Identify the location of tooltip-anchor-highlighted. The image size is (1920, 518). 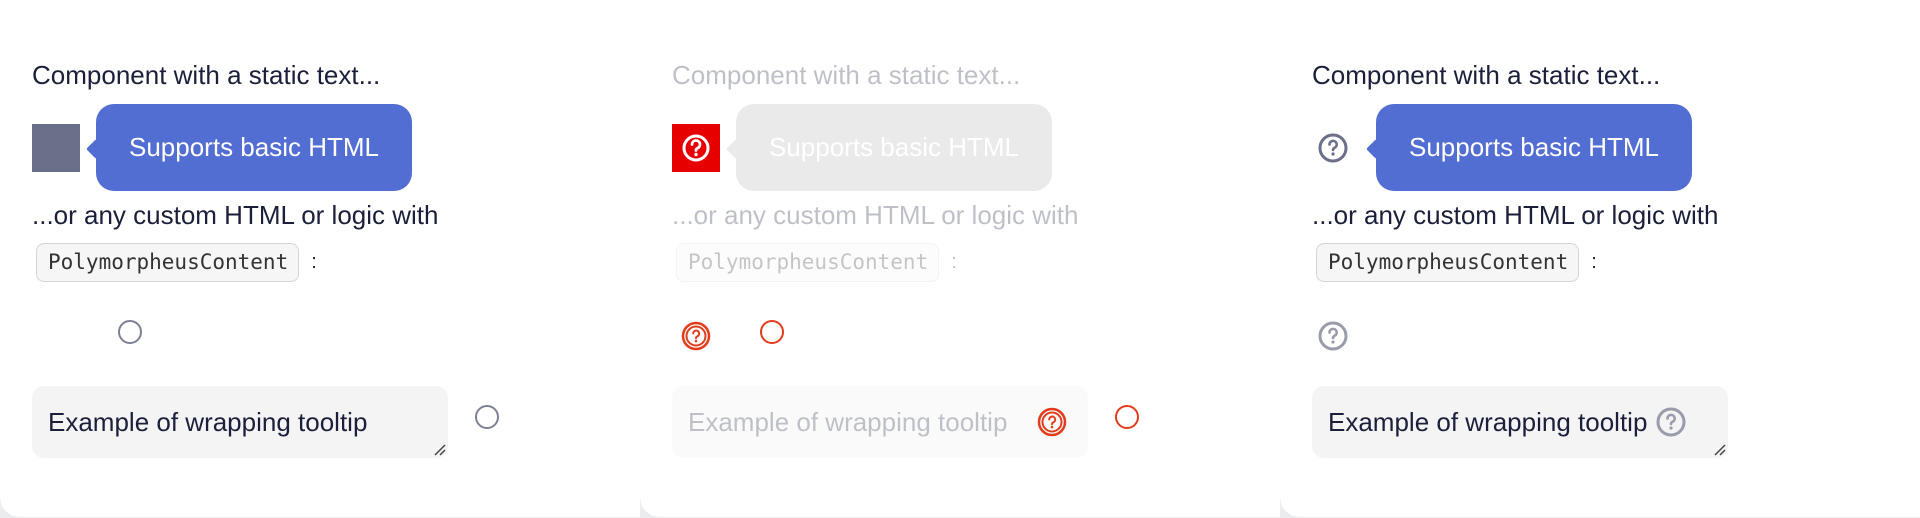
(696, 148).